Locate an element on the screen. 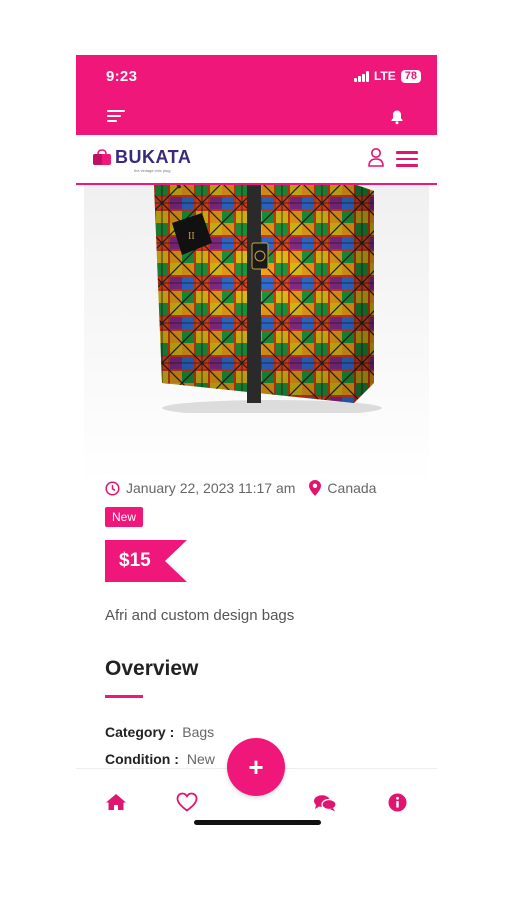  app-top-bar: 9:23 LTE 78 is located at coordinates (256, 95).